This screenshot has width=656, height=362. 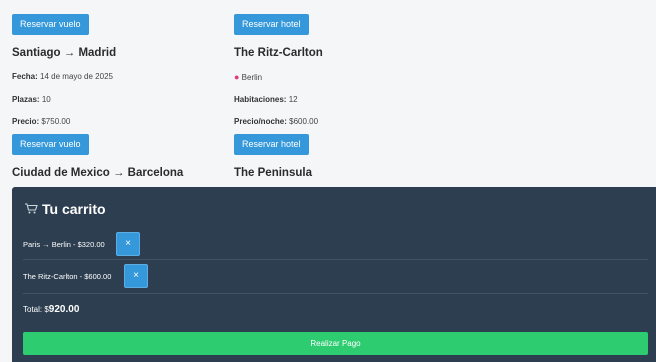 I want to click on cart-icon, so click(x=31, y=210).